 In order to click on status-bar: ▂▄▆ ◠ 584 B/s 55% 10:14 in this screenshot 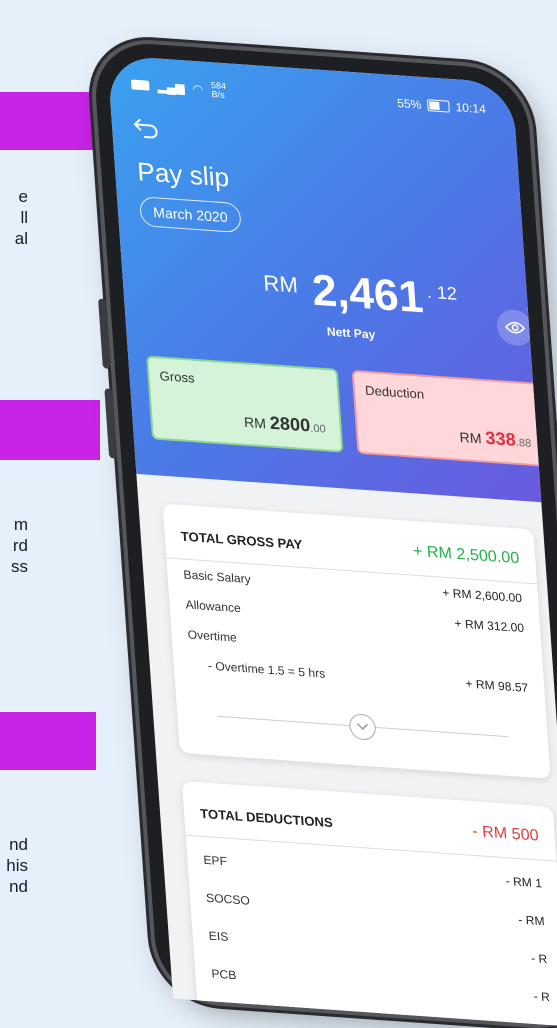, I will do `click(308, 96)`.